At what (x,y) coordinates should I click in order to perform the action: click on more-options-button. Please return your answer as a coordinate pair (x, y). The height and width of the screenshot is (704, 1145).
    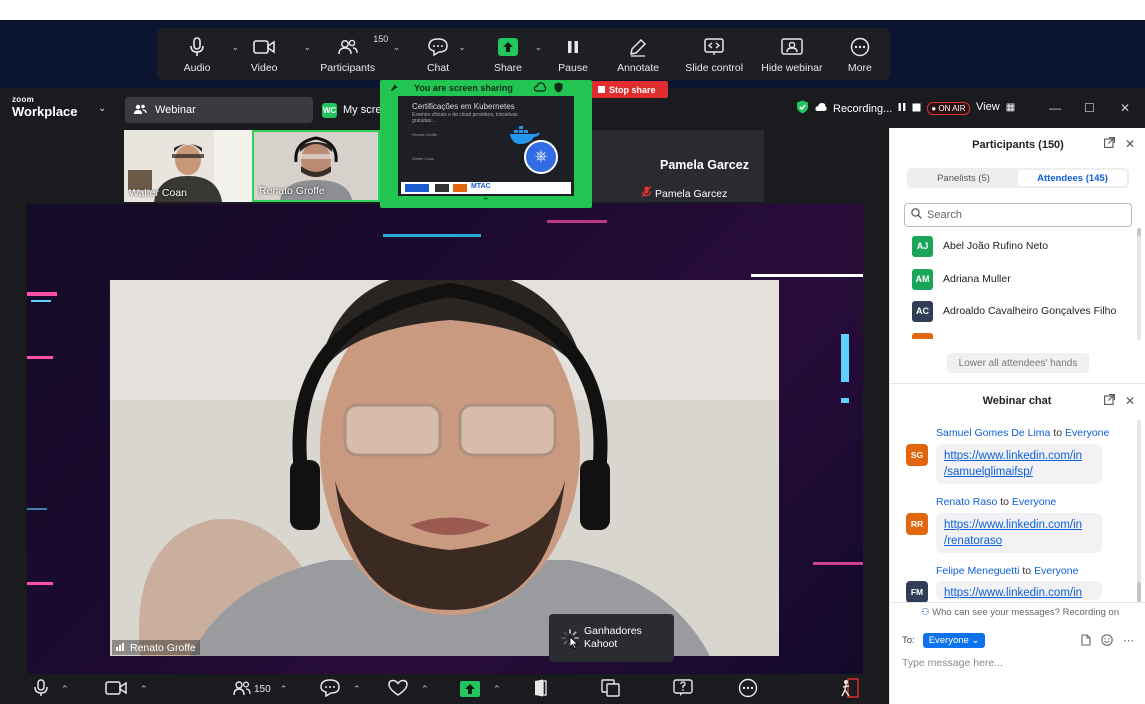
    Looking at the image, I should click on (748, 689).